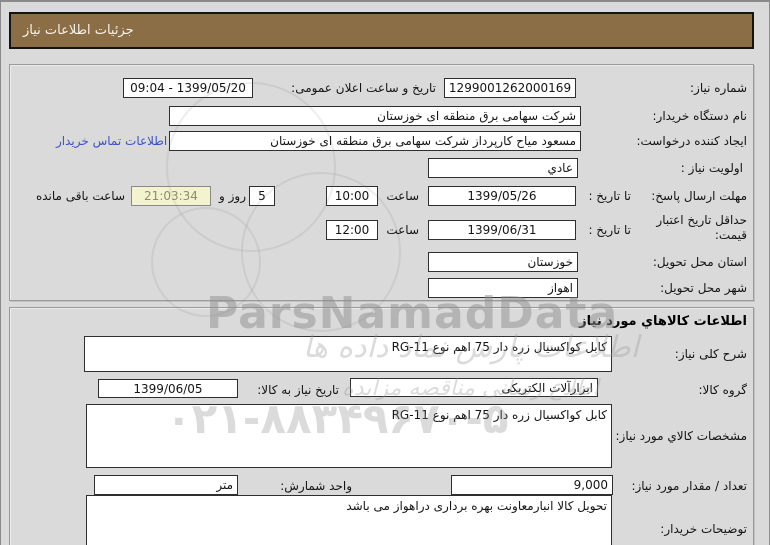 This screenshot has height=545, width=770. What do you see at coordinates (689, 486) in the screenshot?
I see `quantity-label: تعداد / مقدار مورد نیاز:` at bounding box center [689, 486].